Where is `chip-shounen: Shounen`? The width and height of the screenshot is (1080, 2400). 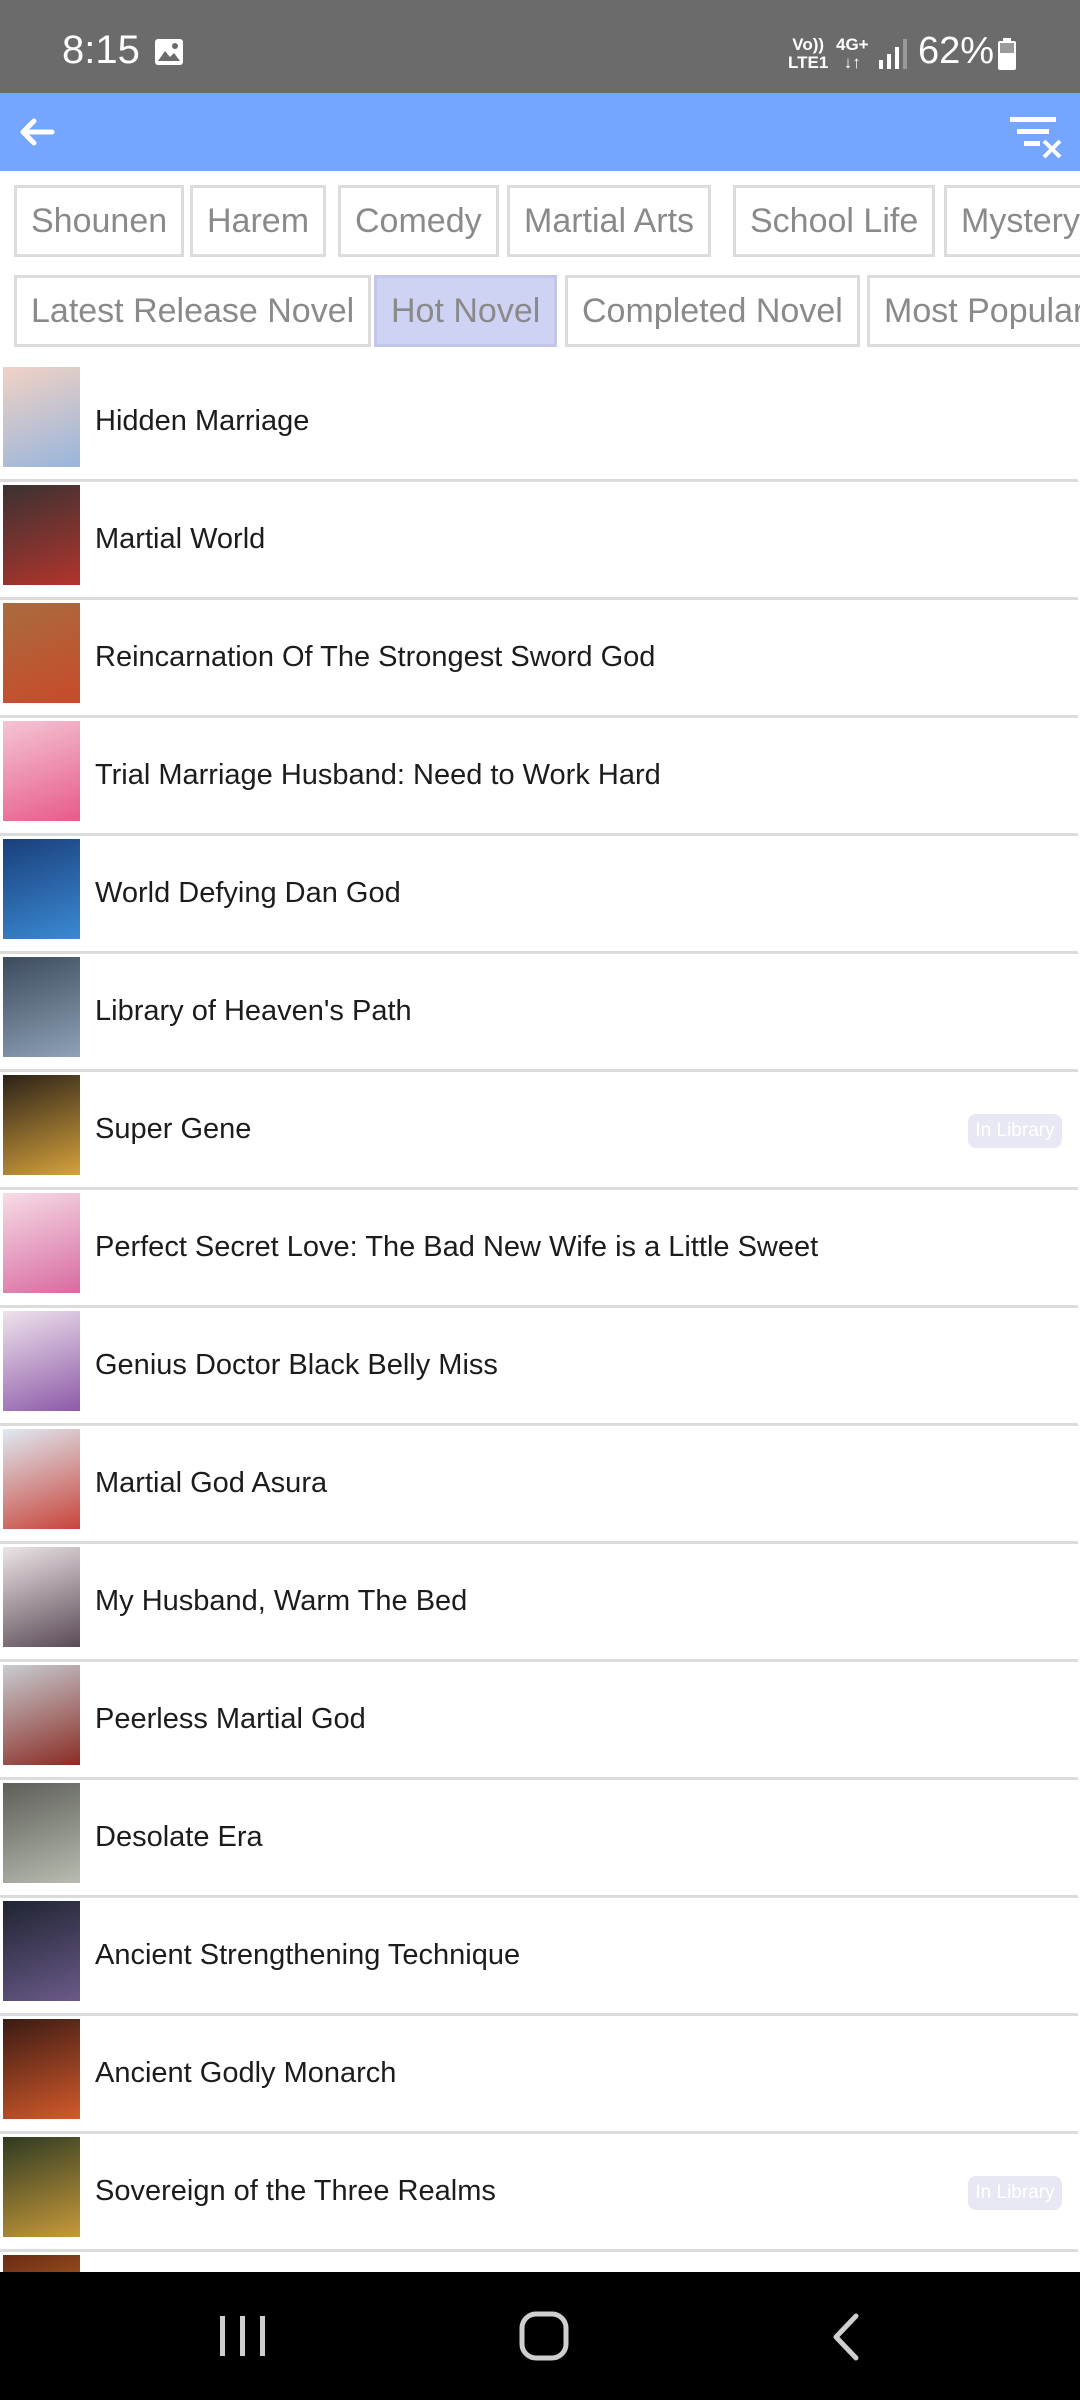
chip-shounen: Shounen is located at coordinates (99, 221).